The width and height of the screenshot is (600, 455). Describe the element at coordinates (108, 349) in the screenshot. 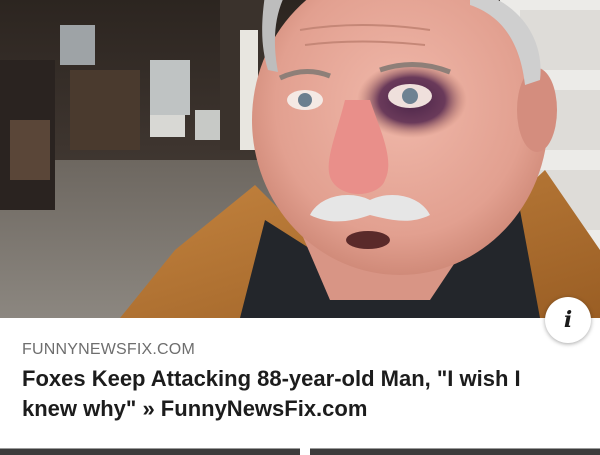

I see `ad-source-label: FUNNYNEWSFIX.COM` at that location.